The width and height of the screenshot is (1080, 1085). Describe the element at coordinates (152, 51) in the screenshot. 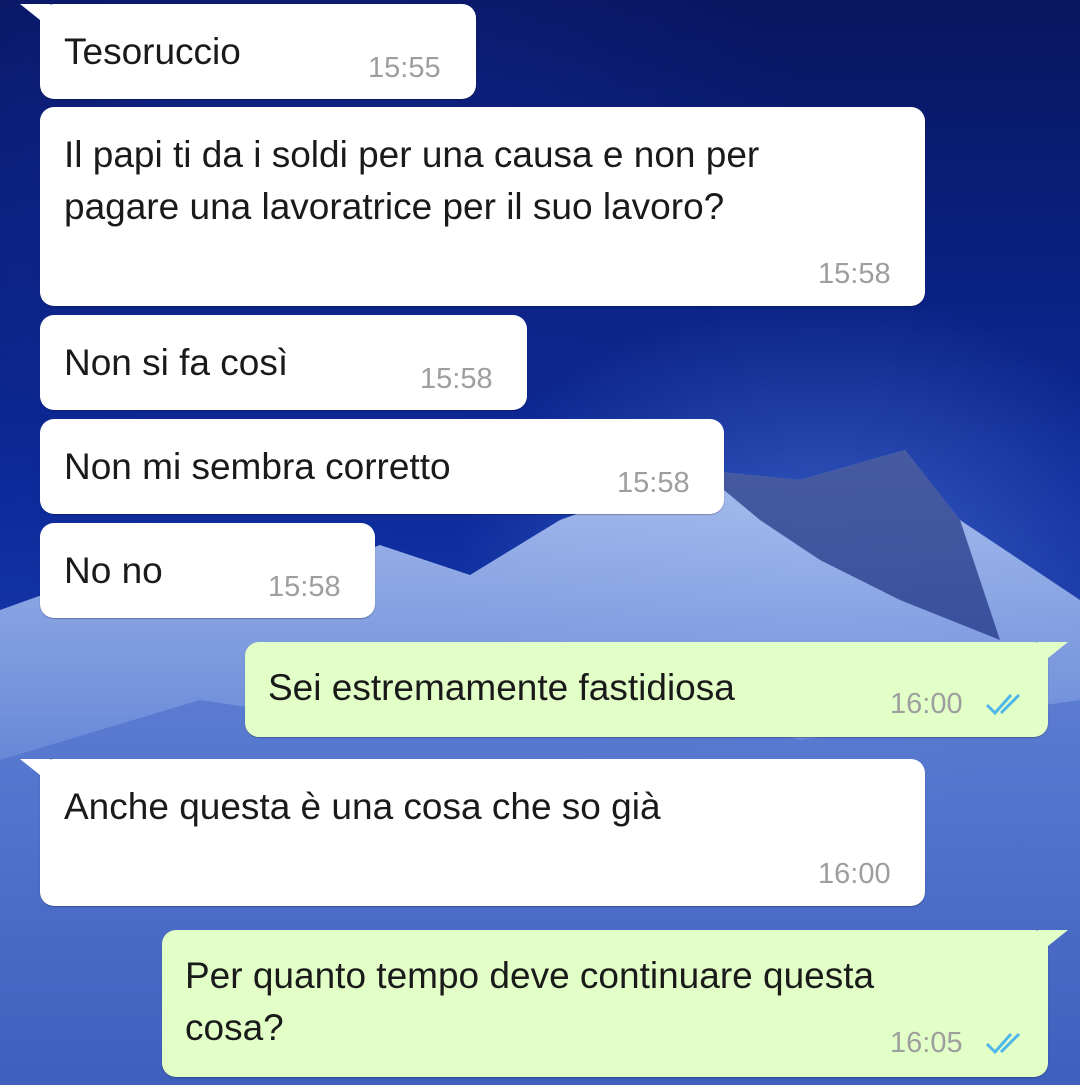

I see `message-text: Tesoruccio` at that location.